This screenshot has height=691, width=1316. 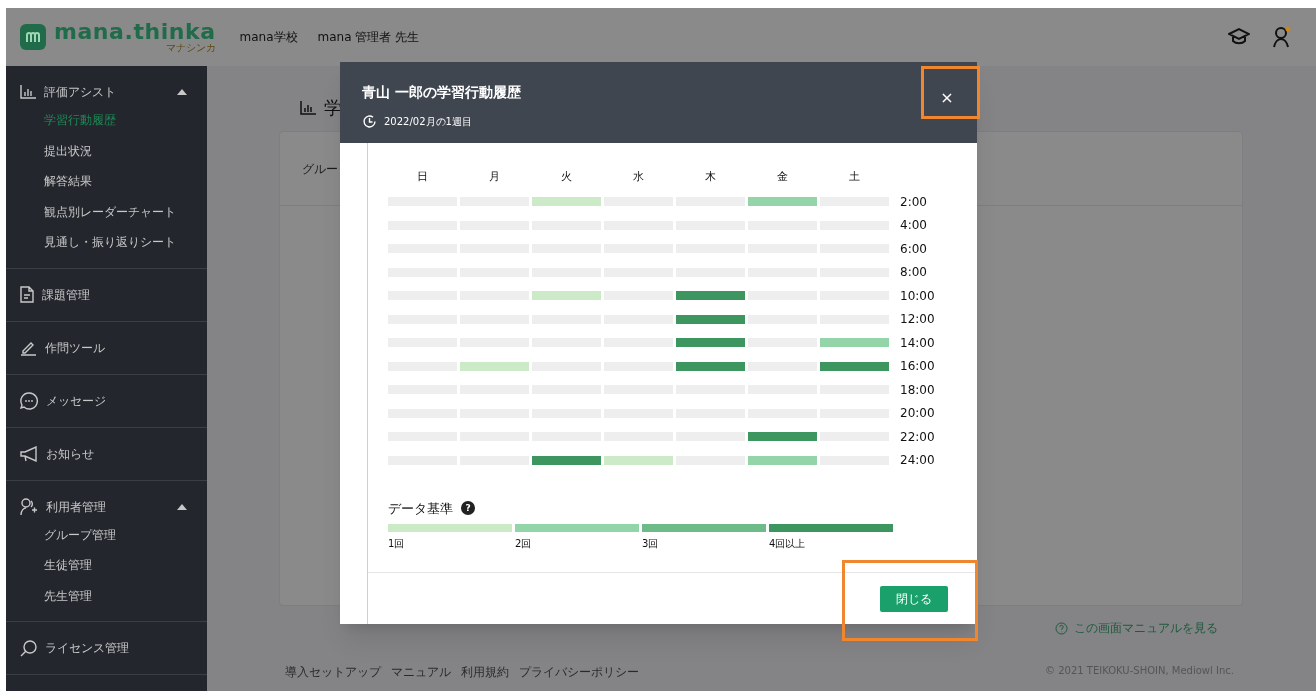 What do you see at coordinates (422, 177) in the screenshot?
I see `day-label: 日` at bounding box center [422, 177].